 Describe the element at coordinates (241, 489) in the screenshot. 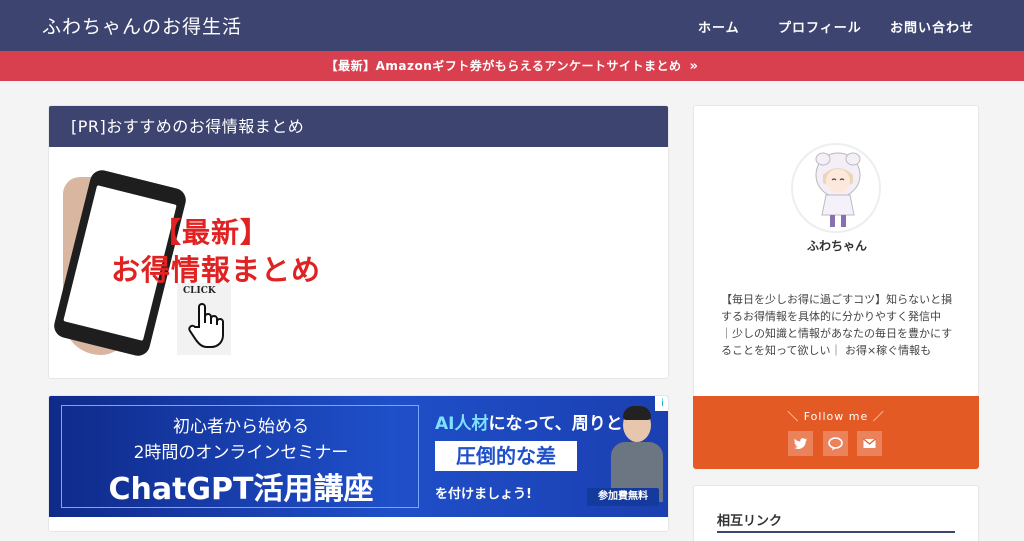

I see `ad-line-3: ChatGPT活用講座` at that location.